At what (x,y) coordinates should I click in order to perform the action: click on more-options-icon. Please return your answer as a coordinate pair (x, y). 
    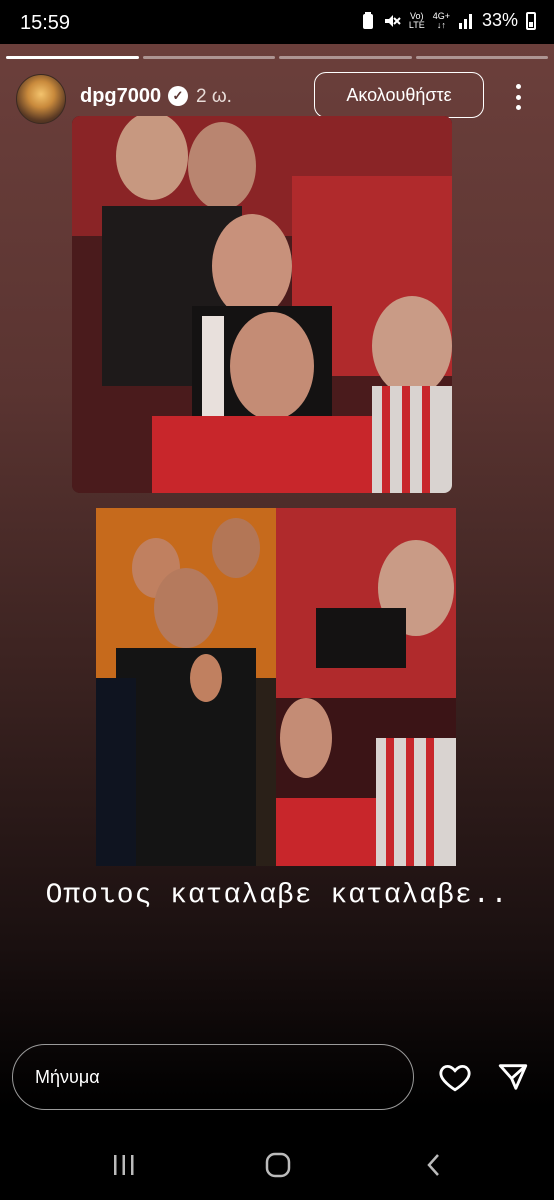
    Looking at the image, I should click on (518, 97).